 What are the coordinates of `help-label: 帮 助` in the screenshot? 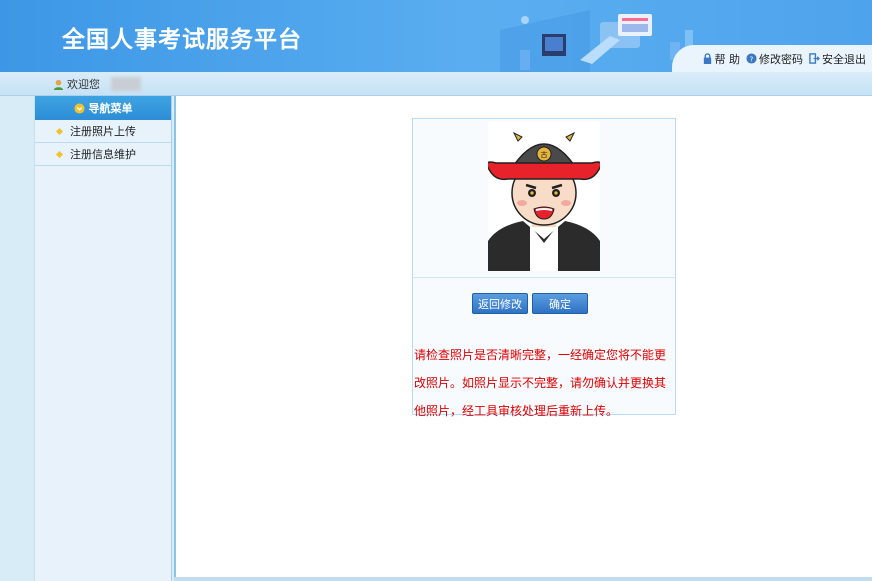 It's located at (727, 59).